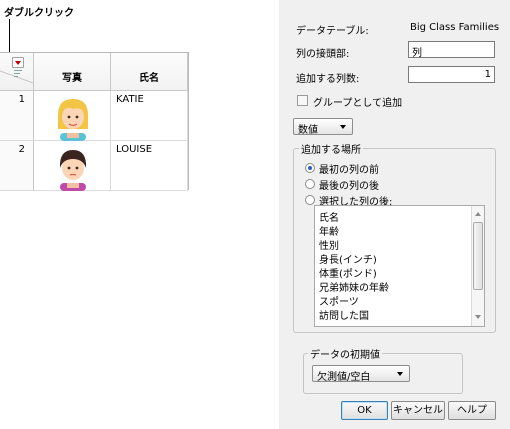 The width and height of the screenshot is (510, 429). Describe the element at coordinates (18, 62) in the screenshot. I see `table-menu-icon` at that location.